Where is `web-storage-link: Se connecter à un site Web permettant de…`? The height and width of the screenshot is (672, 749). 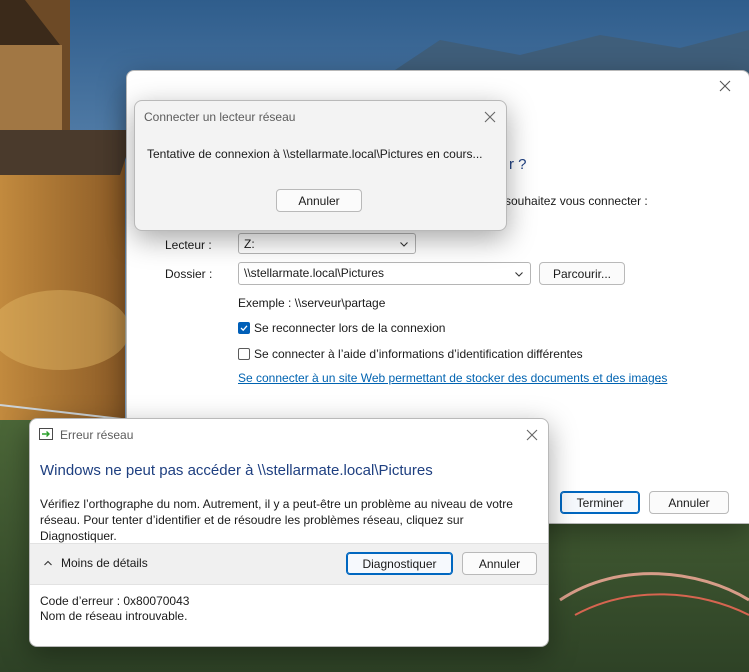 web-storage-link: Se connecter à un site Web permettant de… is located at coordinates (452, 378).